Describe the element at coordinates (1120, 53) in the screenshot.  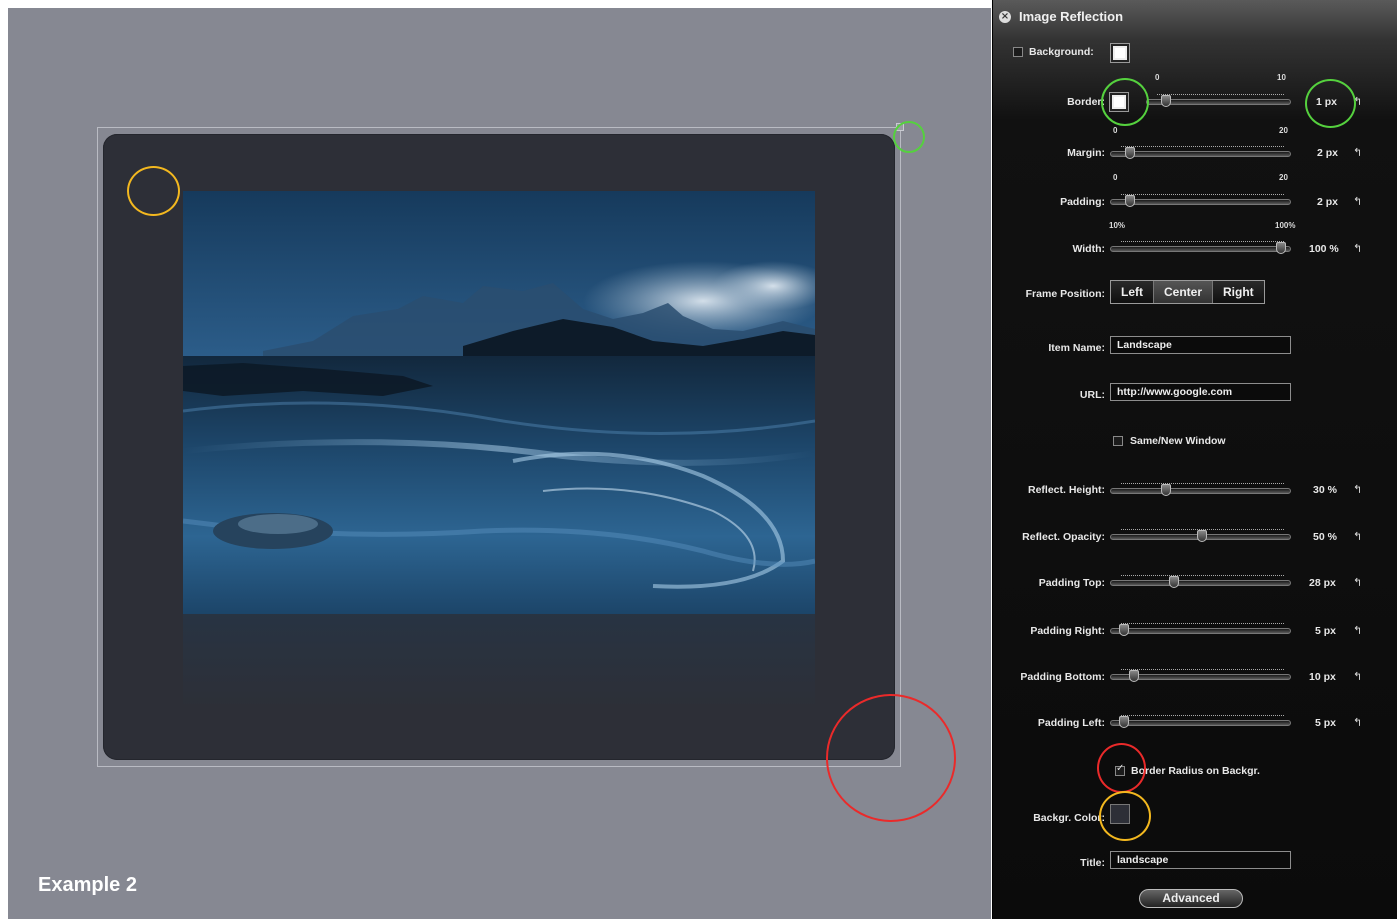
I see `background-color-swatch` at that location.